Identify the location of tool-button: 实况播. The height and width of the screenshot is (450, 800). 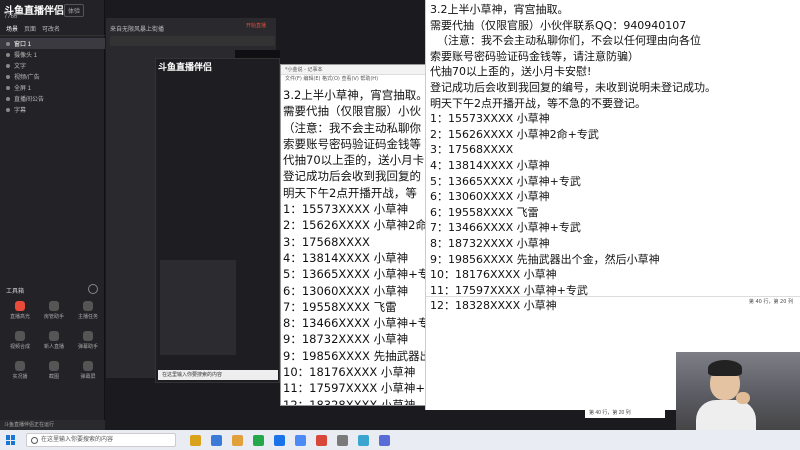
(20, 370).